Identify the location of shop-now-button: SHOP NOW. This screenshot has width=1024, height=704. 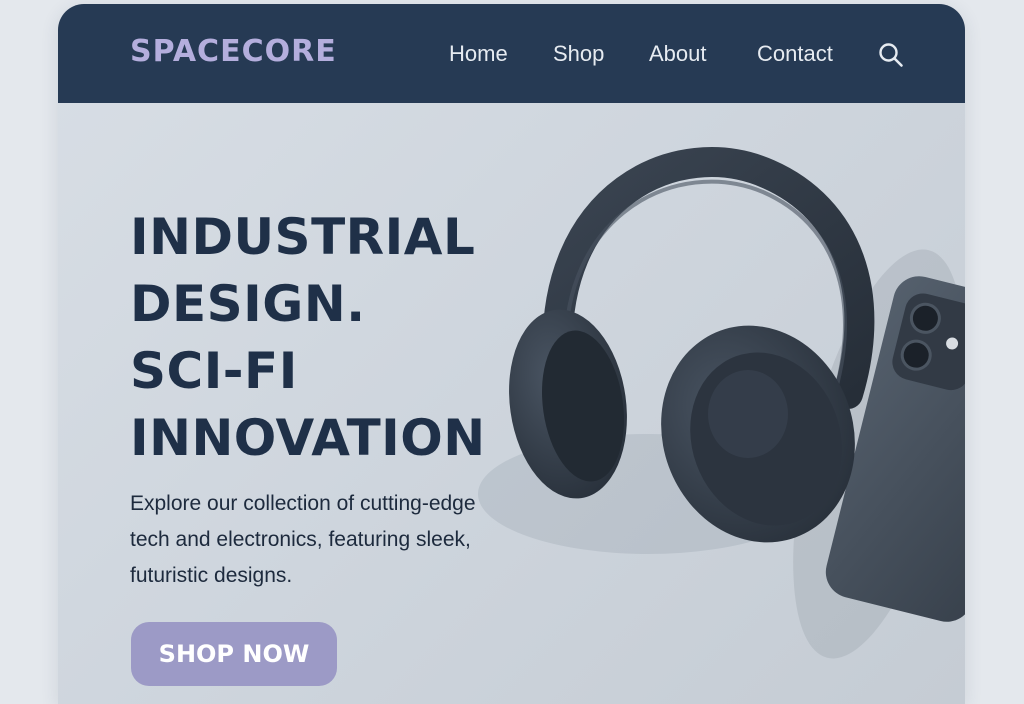
(234, 654).